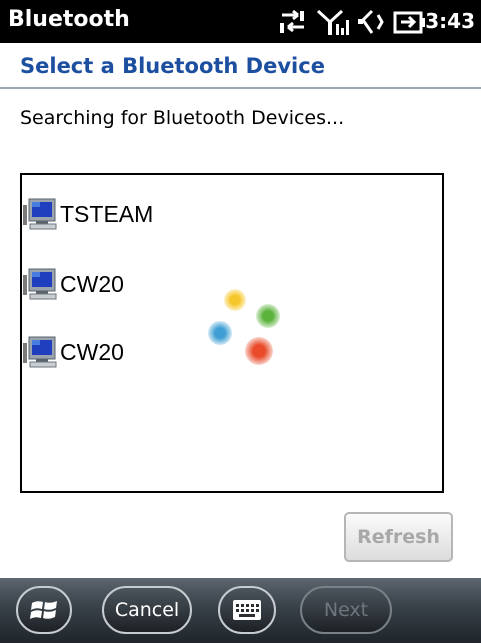 The width and height of the screenshot is (481, 643). I want to click on refresh-button: Refresh, so click(398, 537).